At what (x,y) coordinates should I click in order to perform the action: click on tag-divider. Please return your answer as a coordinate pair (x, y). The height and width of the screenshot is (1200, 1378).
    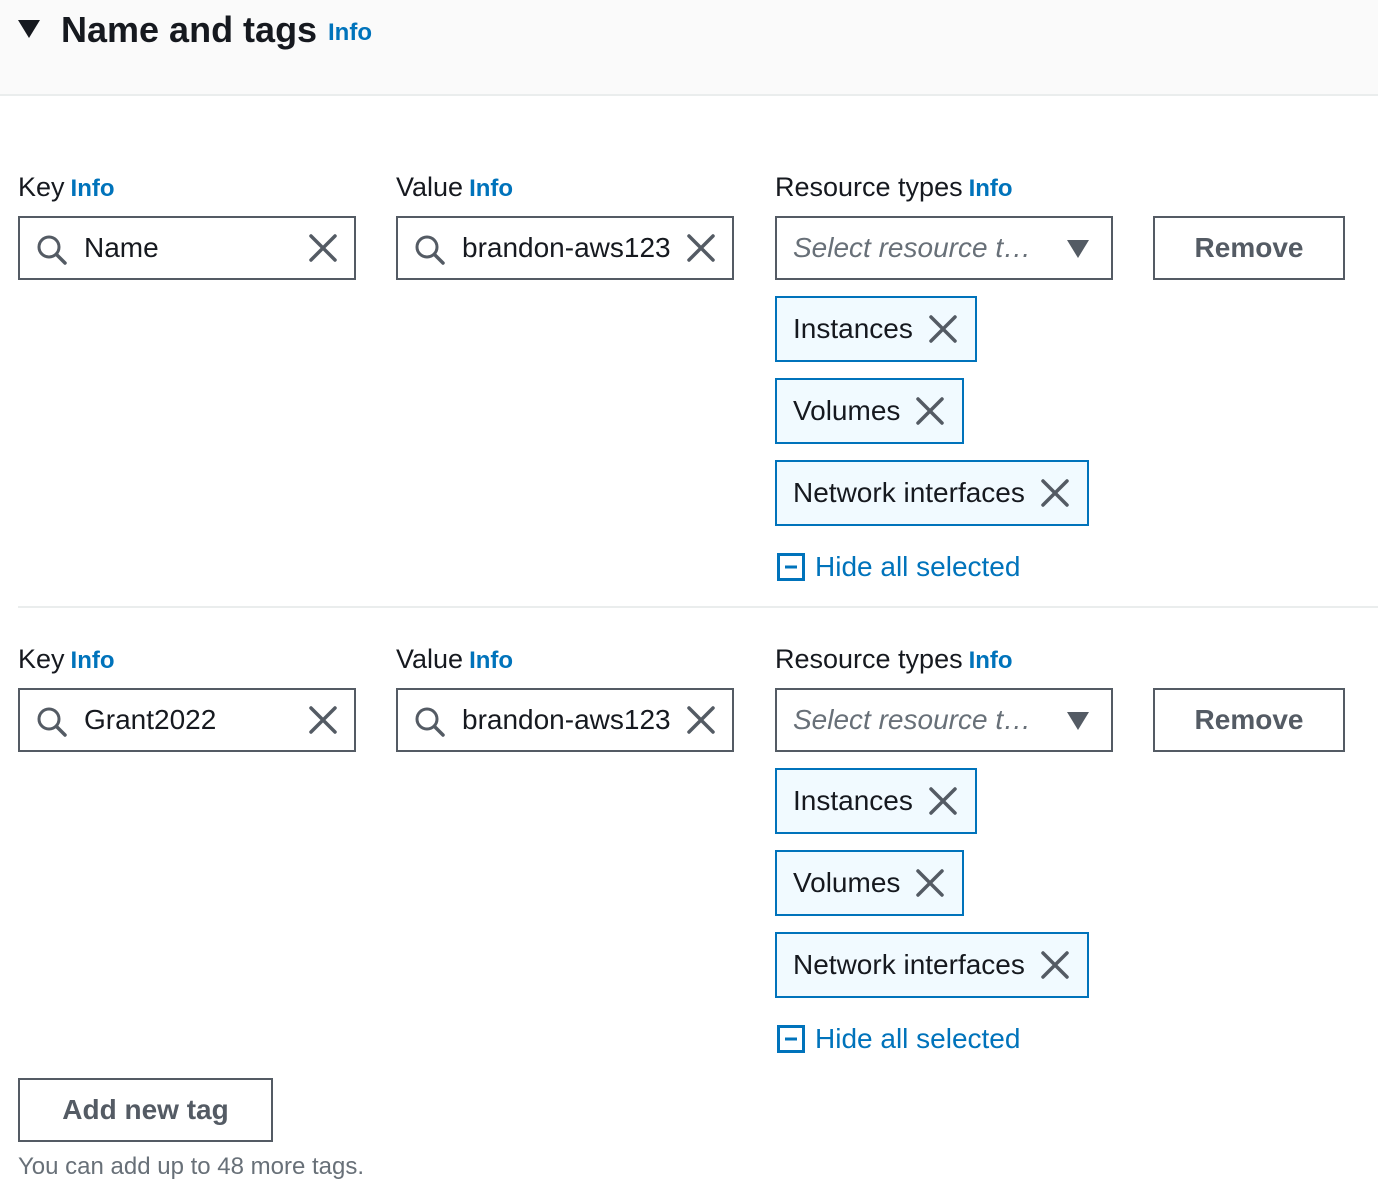
    Looking at the image, I should click on (698, 607).